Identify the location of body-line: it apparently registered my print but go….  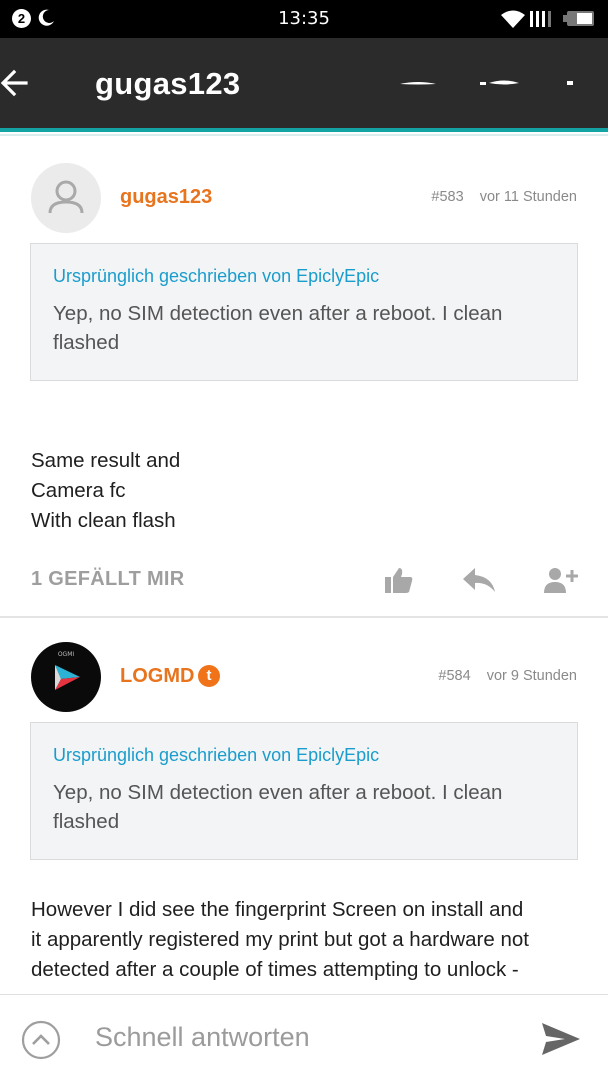
(280, 939).